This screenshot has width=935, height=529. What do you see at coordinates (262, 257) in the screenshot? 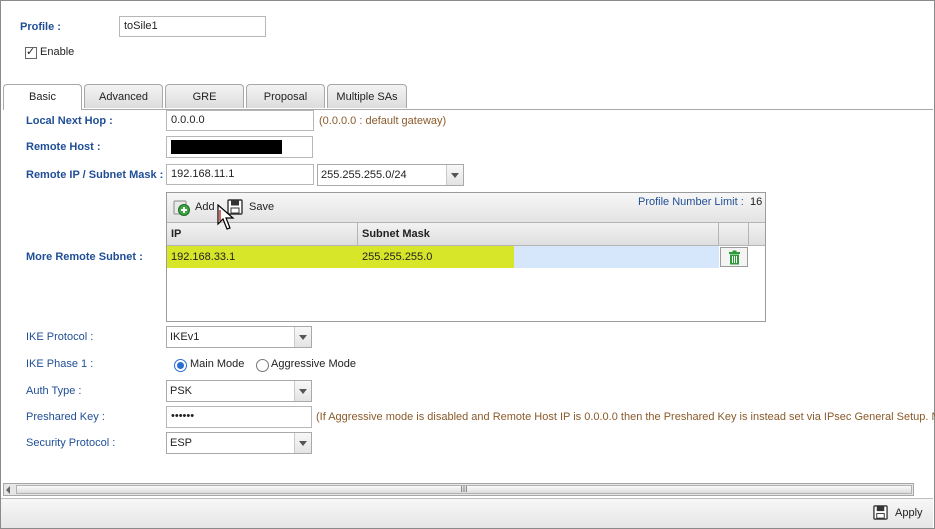
I see `row-ip: 192.168.33.1` at bounding box center [262, 257].